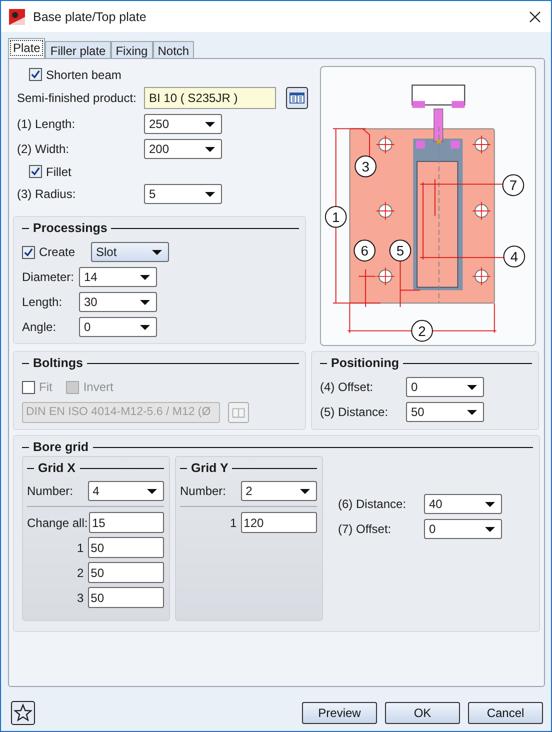  I want to click on field-label: Length:, so click(43, 302).